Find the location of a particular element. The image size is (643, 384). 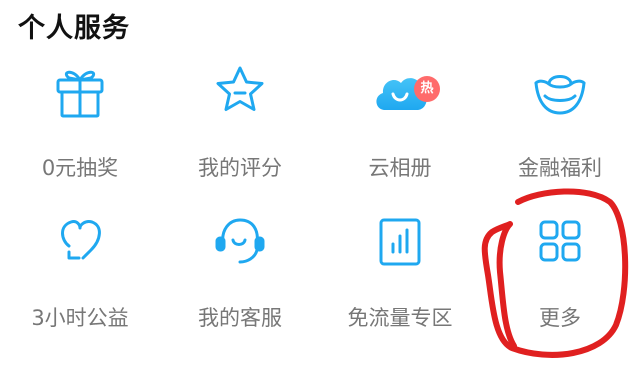

service-finance: 金融福利 is located at coordinates (560, 123).